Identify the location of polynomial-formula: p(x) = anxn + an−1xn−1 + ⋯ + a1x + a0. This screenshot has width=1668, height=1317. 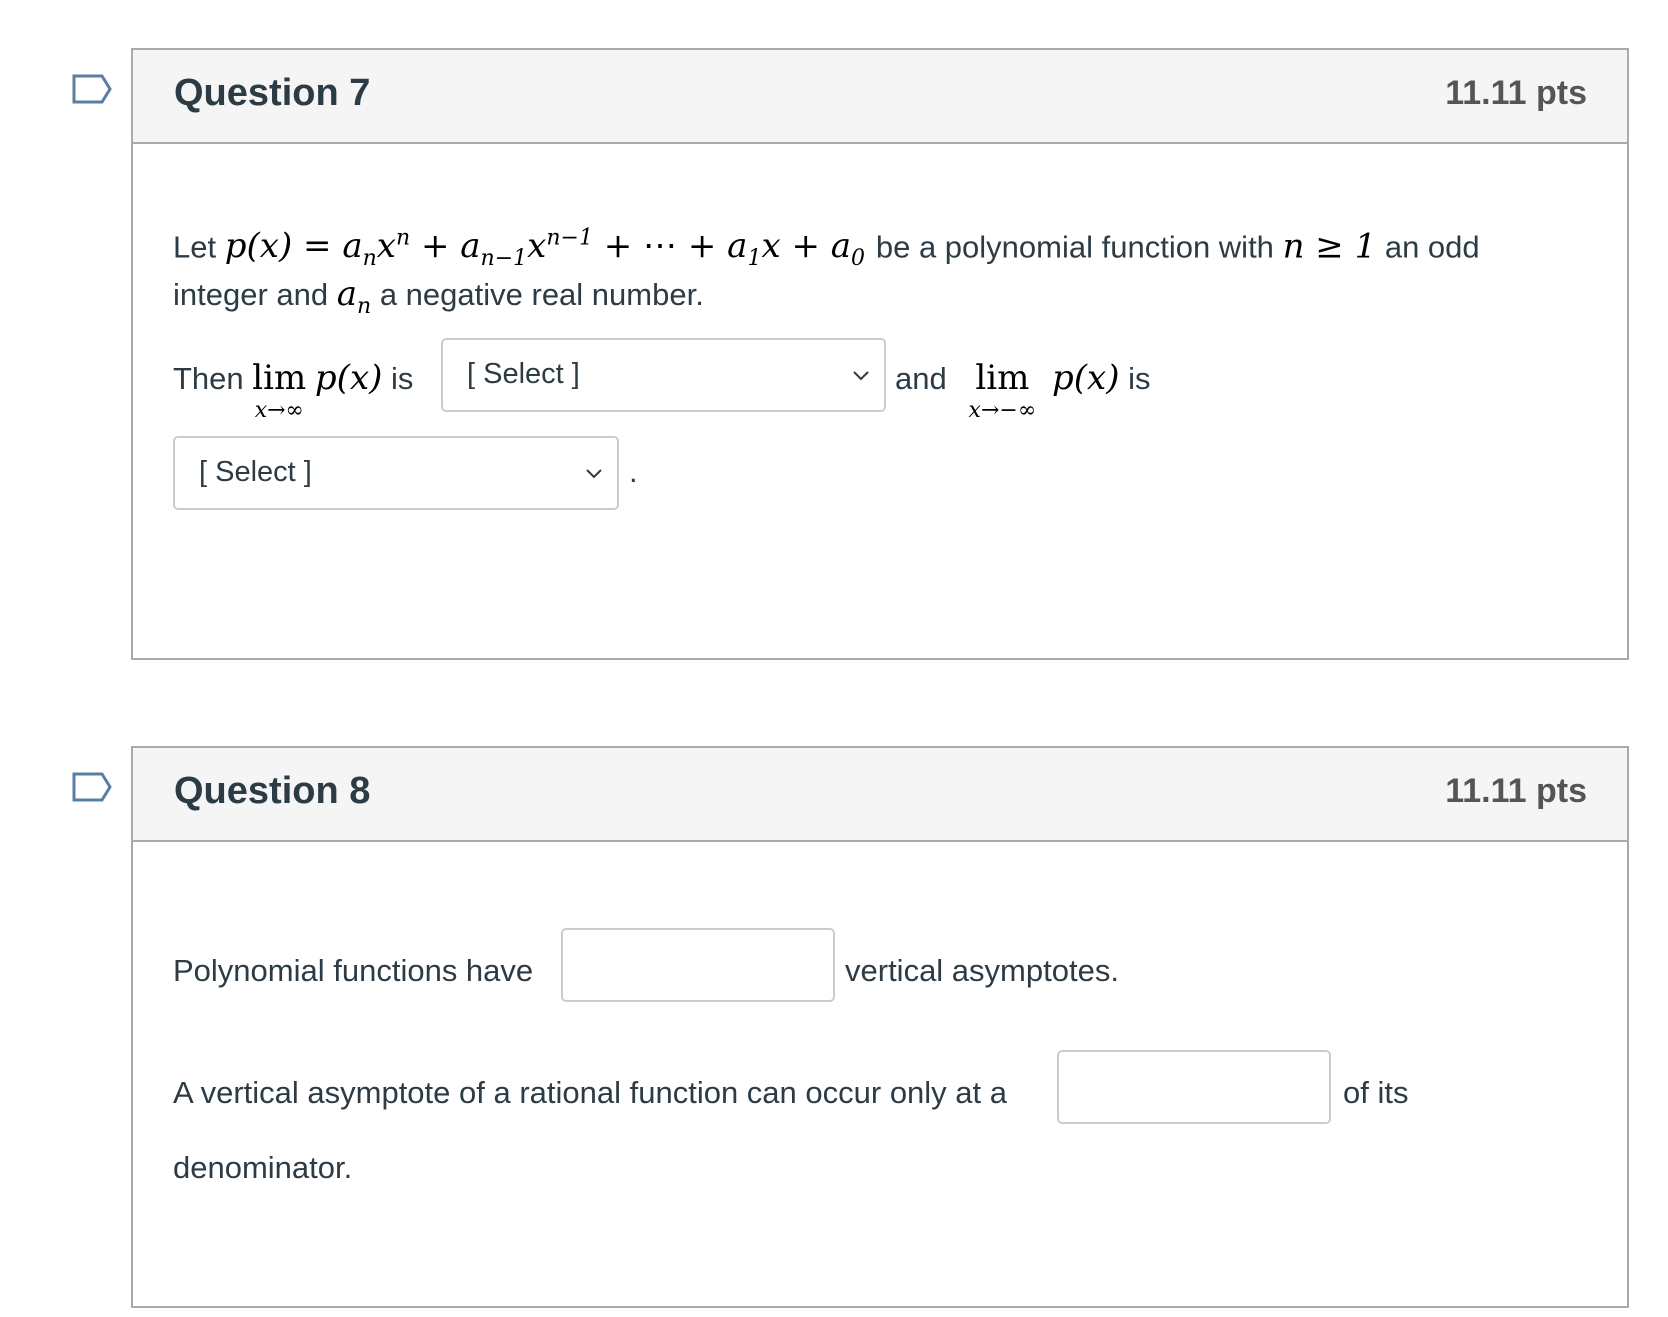
(545, 249).